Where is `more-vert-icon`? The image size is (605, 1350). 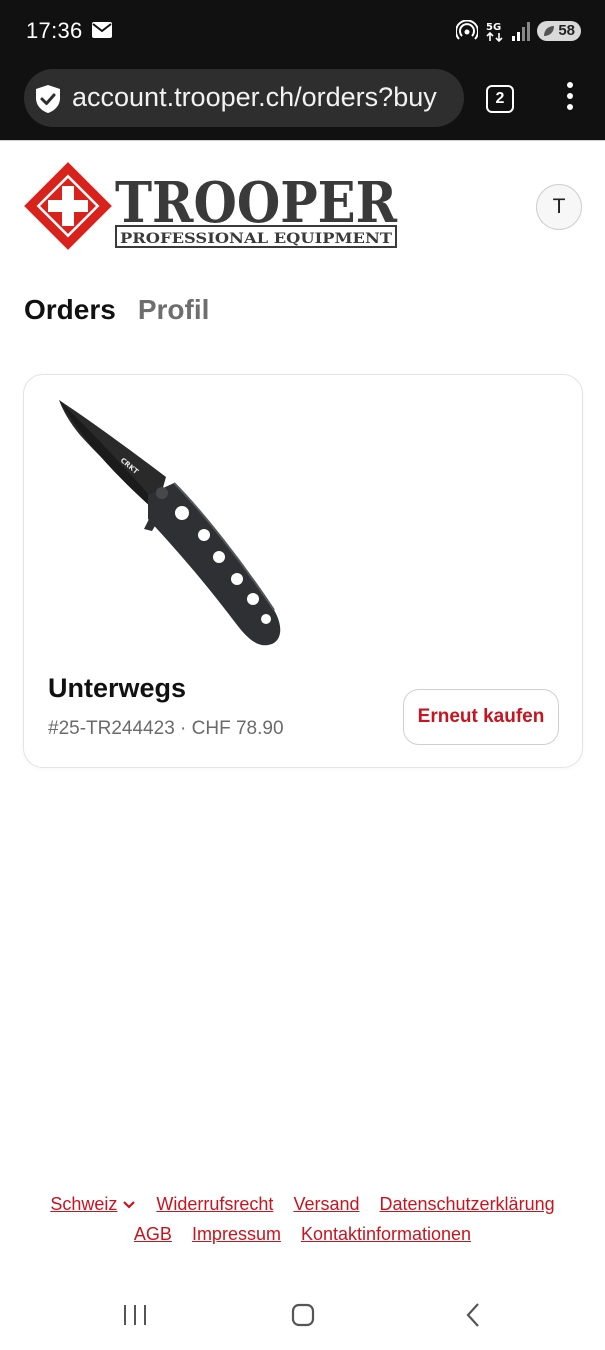 more-vert-icon is located at coordinates (570, 100).